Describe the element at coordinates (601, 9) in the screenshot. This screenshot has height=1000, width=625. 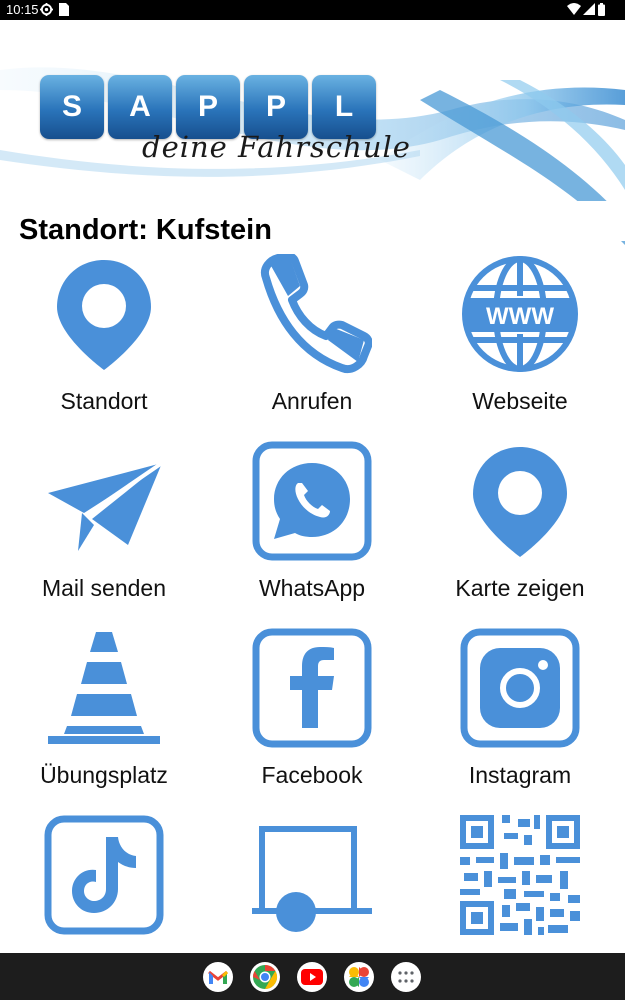
I see `battery-icon` at that location.